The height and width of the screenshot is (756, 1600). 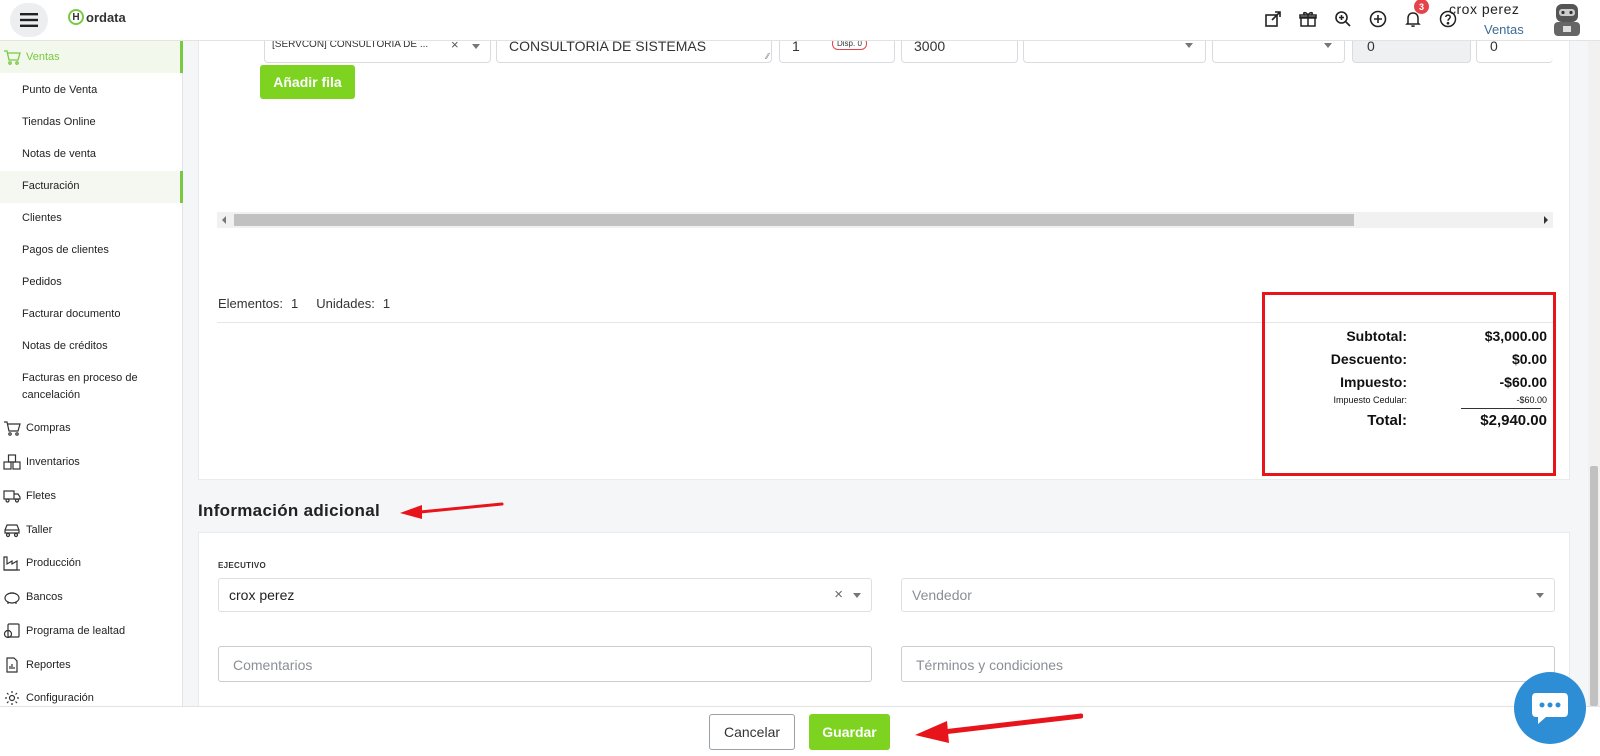 I want to click on sidebar-item-pedidos: Pedidos, so click(x=42, y=282).